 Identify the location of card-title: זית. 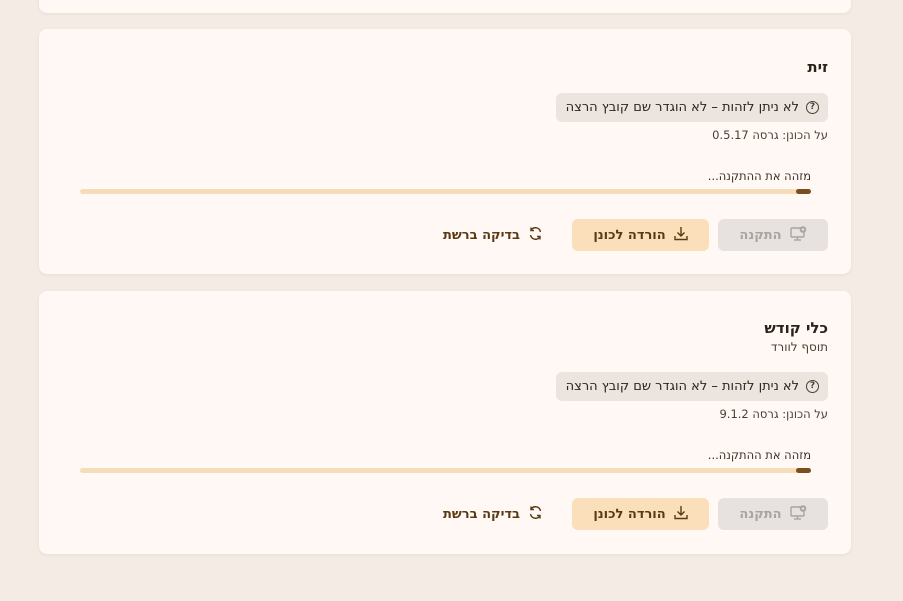
(817, 67).